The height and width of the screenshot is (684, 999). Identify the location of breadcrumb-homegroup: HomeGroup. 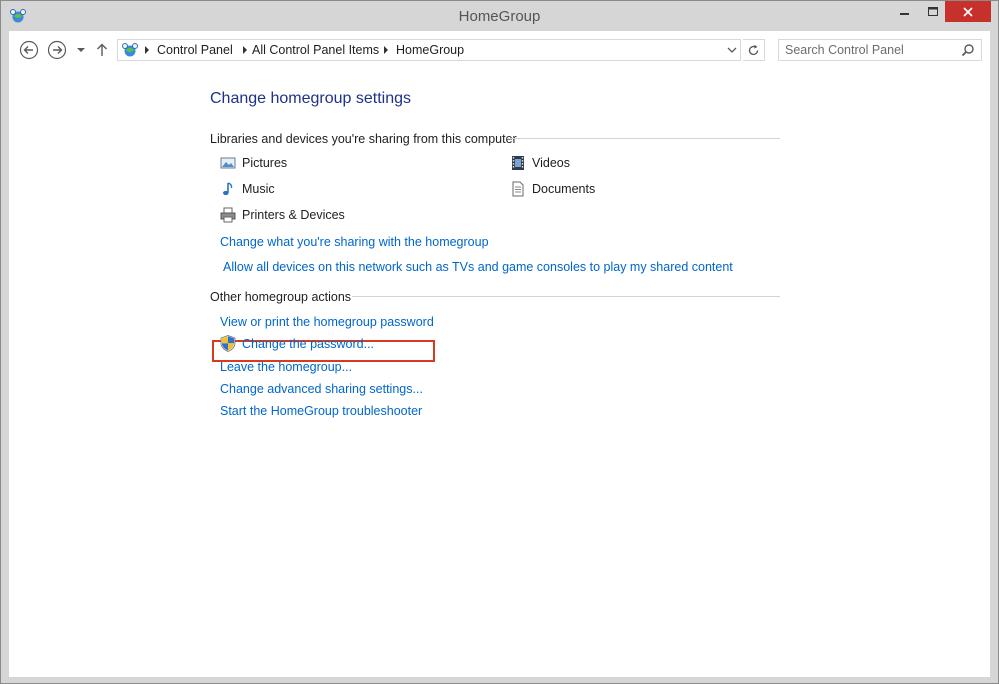
(430, 50).